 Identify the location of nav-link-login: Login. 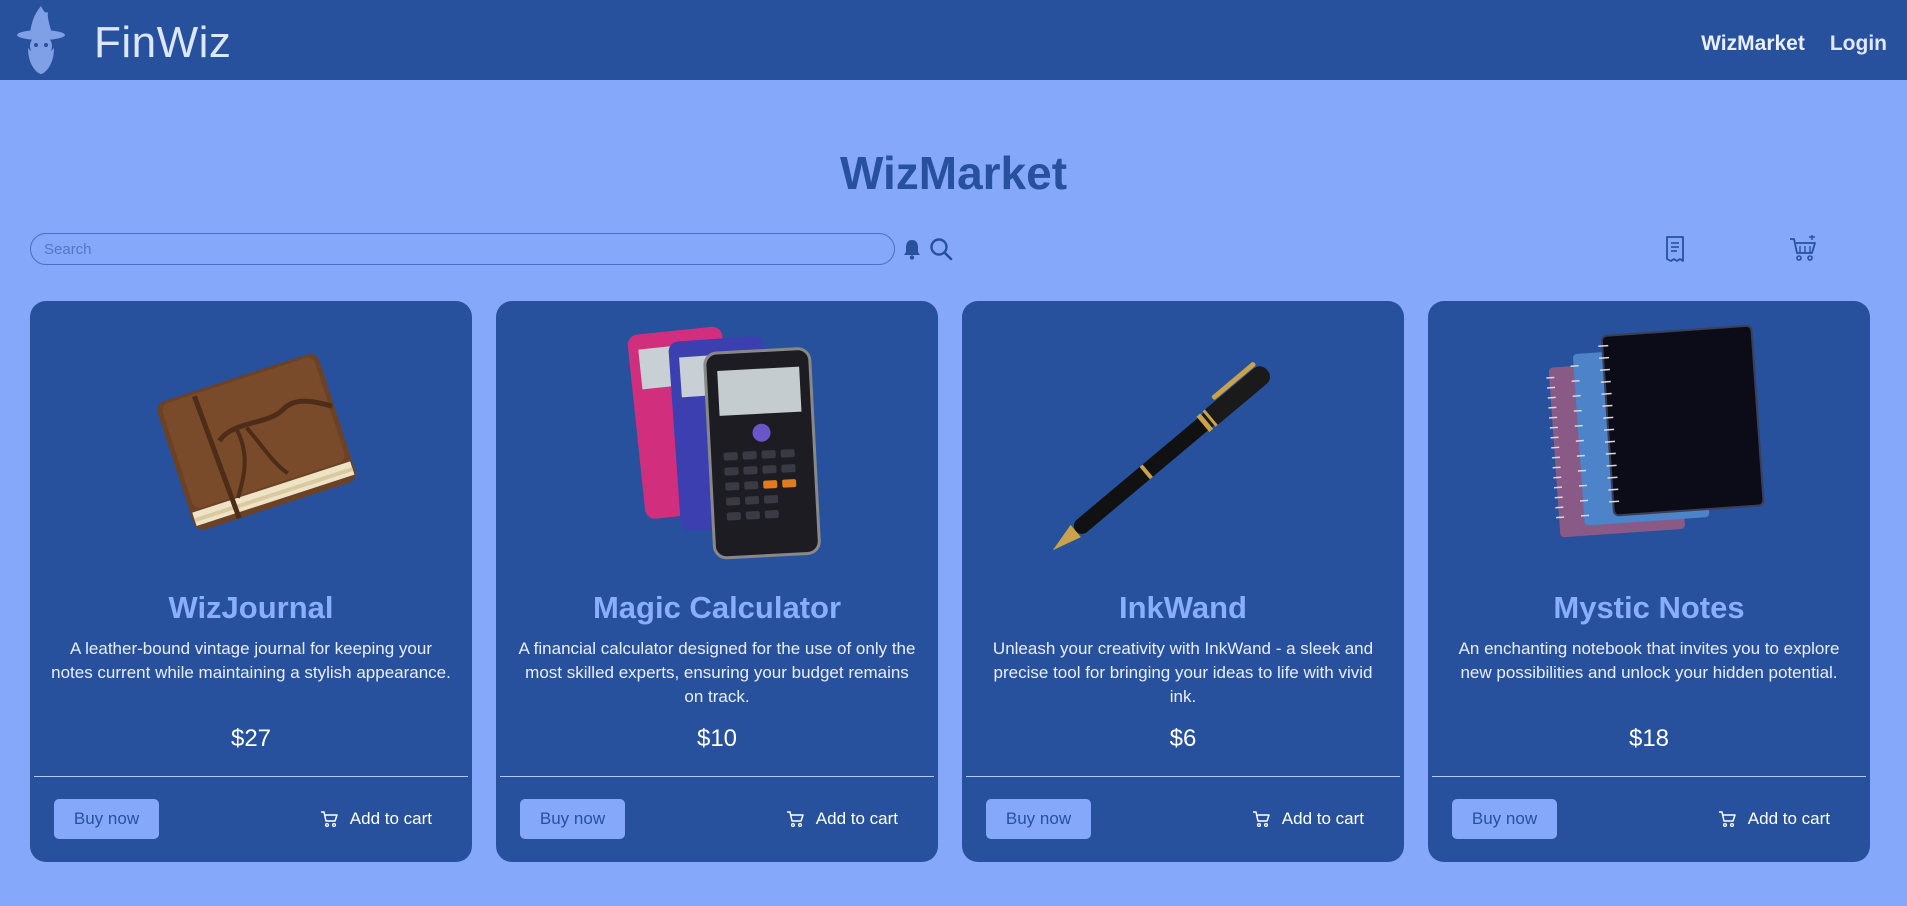
(1858, 44).